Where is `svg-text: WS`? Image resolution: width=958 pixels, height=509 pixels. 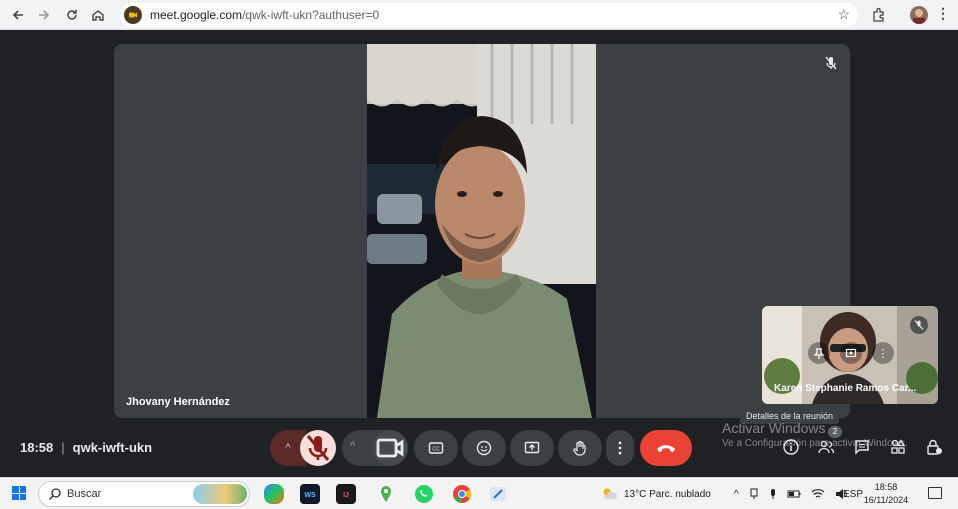 svg-text: WS is located at coordinates (310, 495).